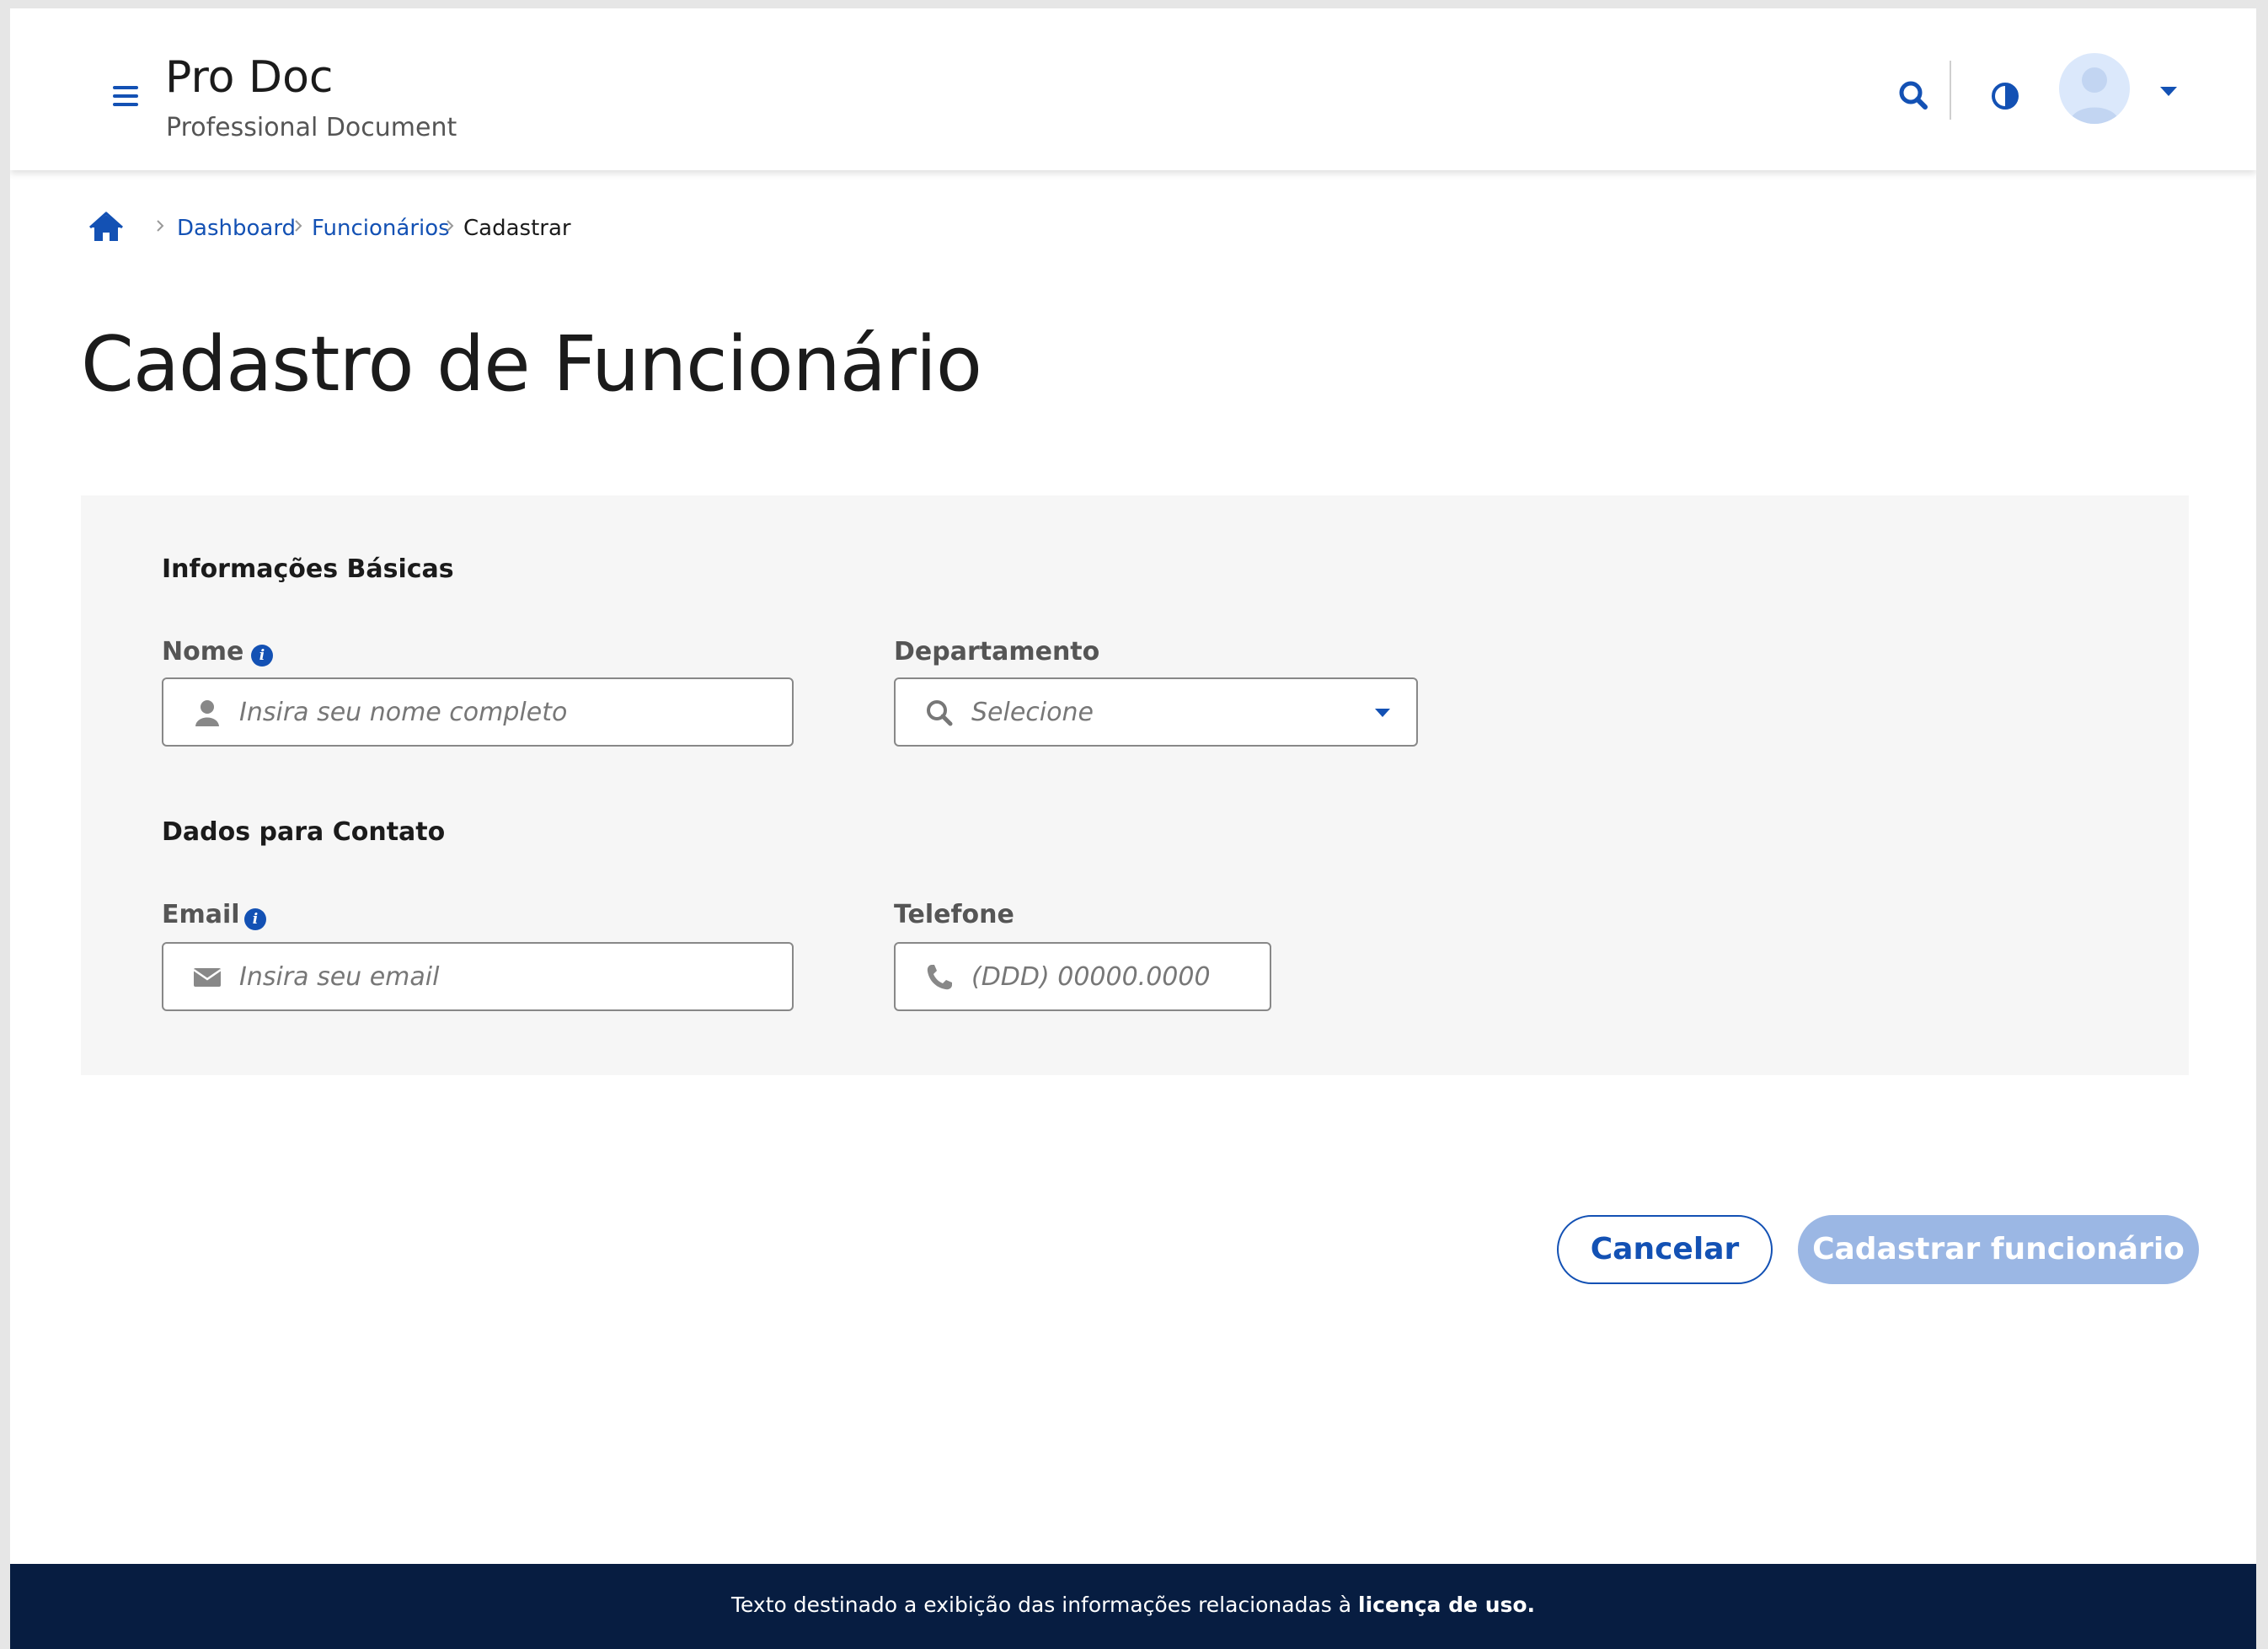  I want to click on app-title: Pro Doc, so click(250, 77).